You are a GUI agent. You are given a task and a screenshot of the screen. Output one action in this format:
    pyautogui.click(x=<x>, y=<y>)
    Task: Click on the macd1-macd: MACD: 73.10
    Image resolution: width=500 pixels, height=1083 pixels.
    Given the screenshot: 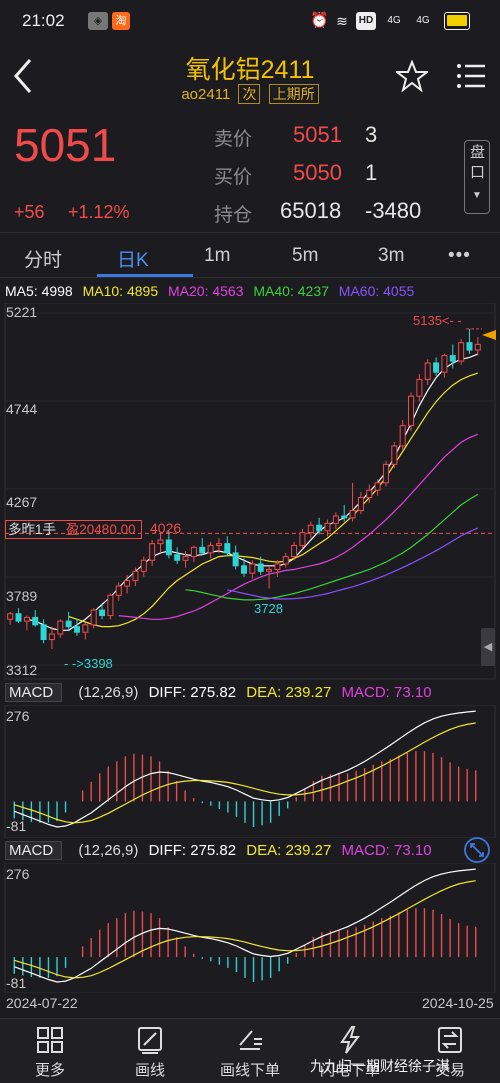 What is the action you would take?
    pyautogui.click(x=386, y=692)
    